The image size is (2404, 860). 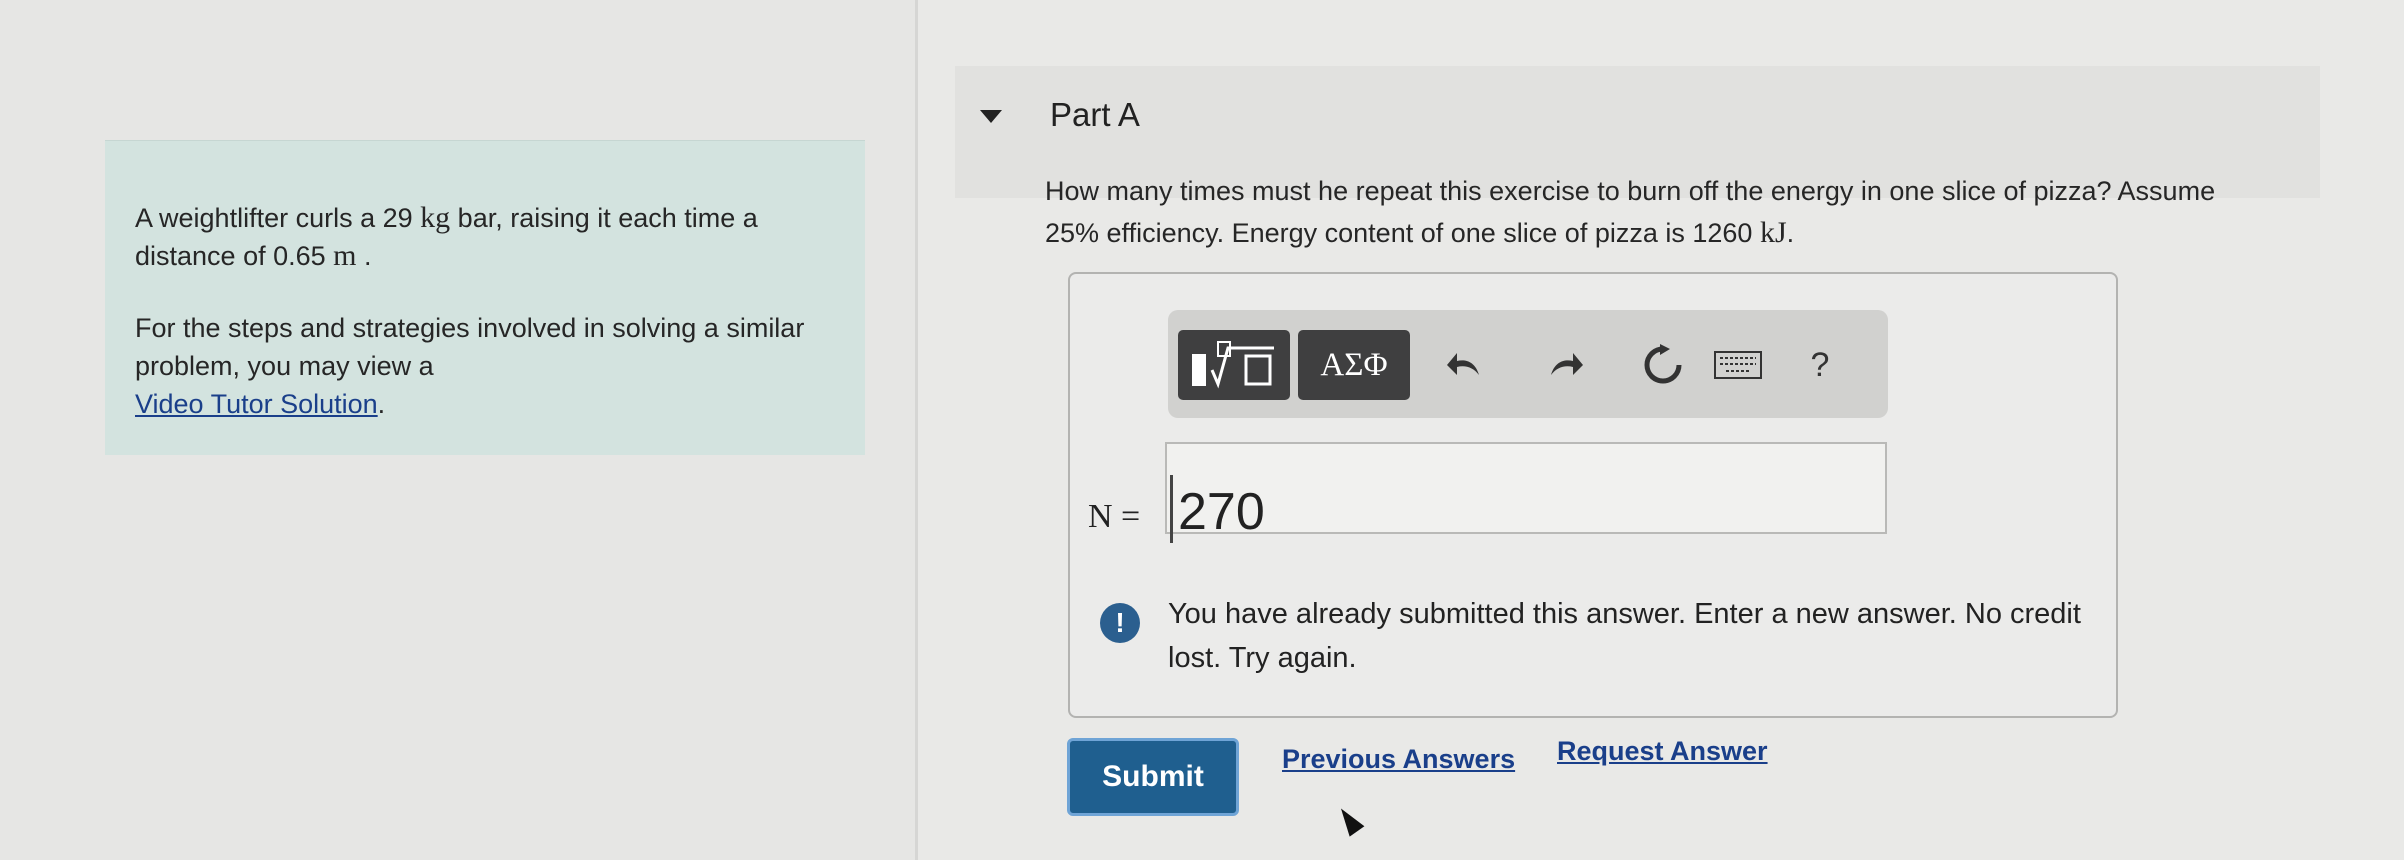 I want to click on redo-icon, so click(x=1565, y=365).